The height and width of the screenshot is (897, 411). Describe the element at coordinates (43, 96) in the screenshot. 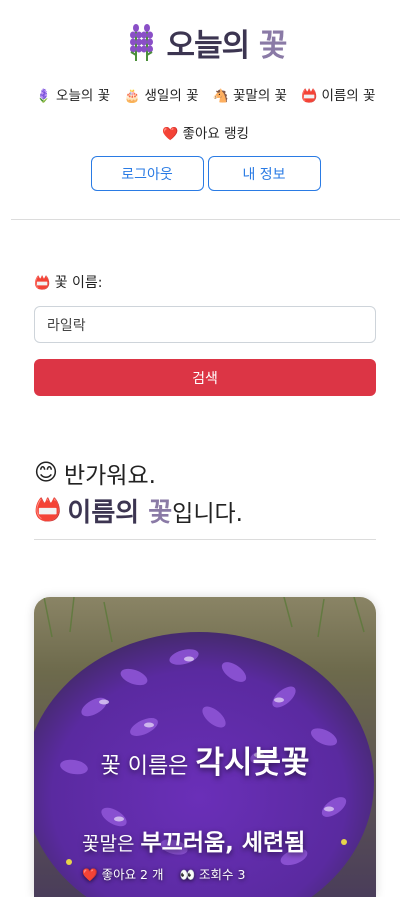

I see `lavender-icon: 🪻` at that location.